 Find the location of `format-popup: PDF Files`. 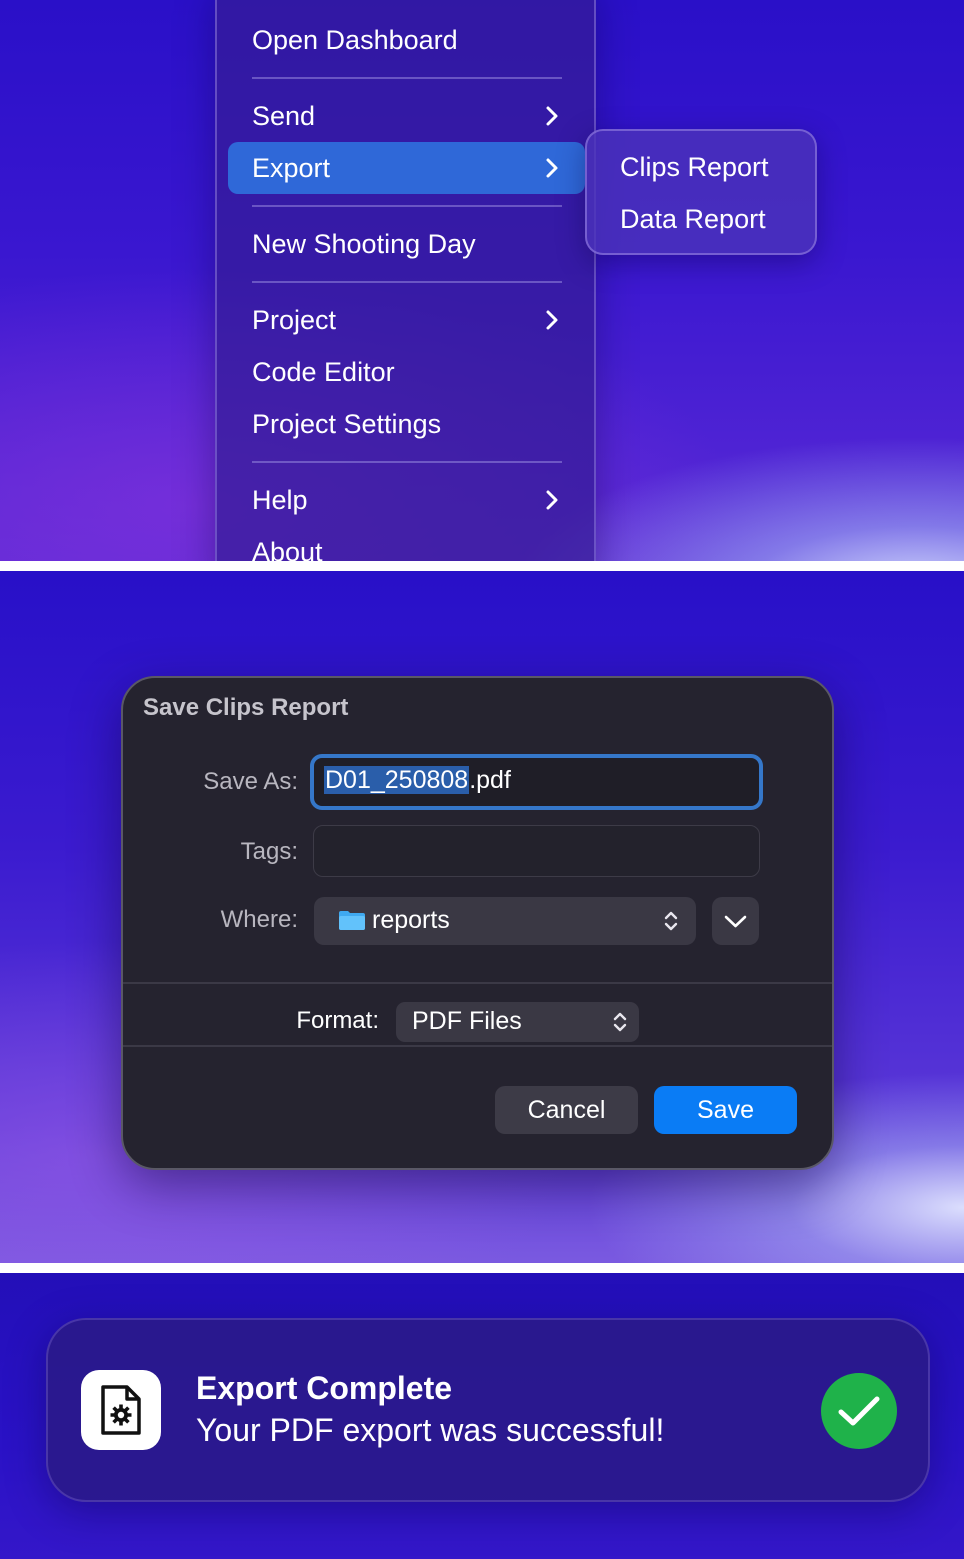

format-popup: PDF Files is located at coordinates (517, 1022).